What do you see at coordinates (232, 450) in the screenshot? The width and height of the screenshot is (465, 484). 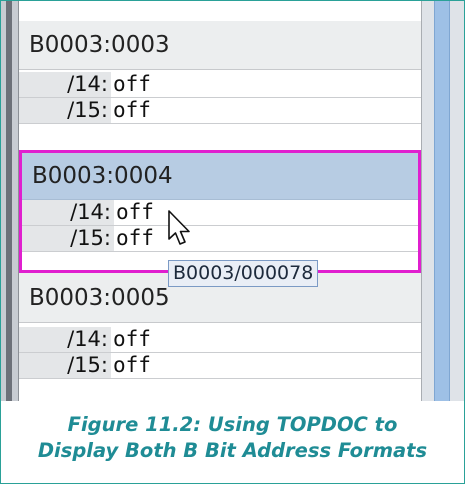 I see `caption-line: Display Both B Bit Address Formats` at bounding box center [232, 450].